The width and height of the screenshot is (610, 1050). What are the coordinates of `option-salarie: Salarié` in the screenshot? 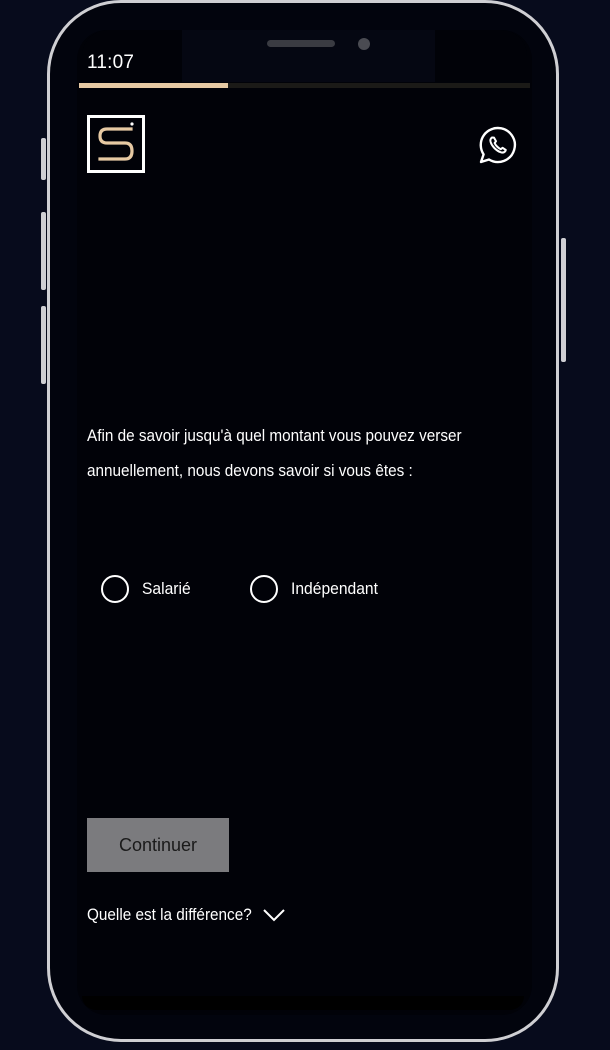 It's located at (148, 589).